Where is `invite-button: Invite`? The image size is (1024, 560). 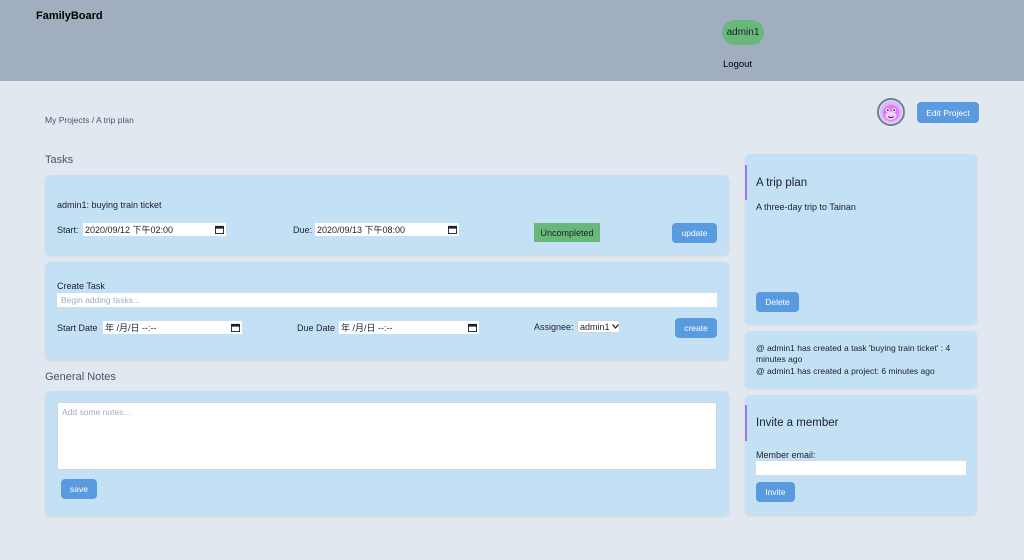 invite-button: Invite is located at coordinates (775, 492).